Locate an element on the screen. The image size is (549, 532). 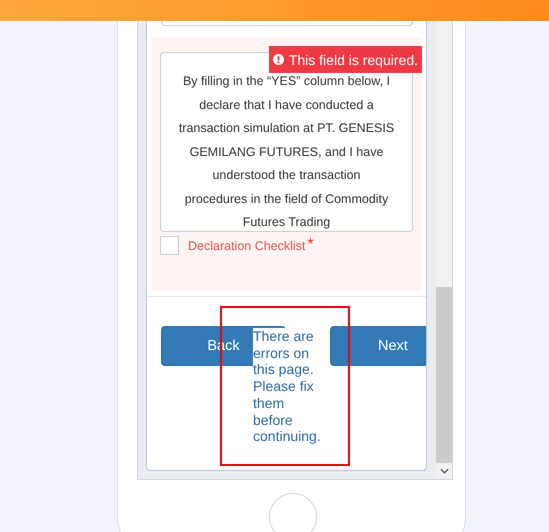
scrollbar-thumb is located at coordinates (444, 375).